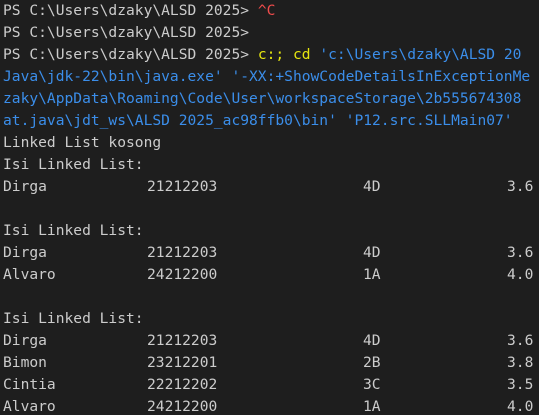 The image size is (539, 415). What do you see at coordinates (372, 384) in the screenshot?
I see `student-class: 3C` at bounding box center [372, 384].